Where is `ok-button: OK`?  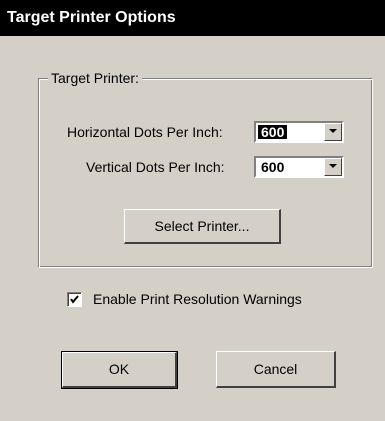 ok-button: OK is located at coordinates (119, 370).